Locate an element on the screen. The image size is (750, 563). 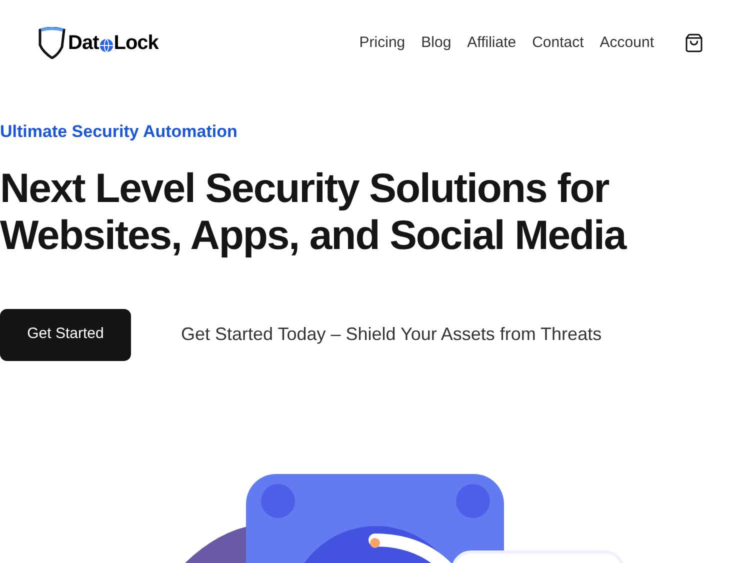
nav-link: Contact is located at coordinates (558, 43).